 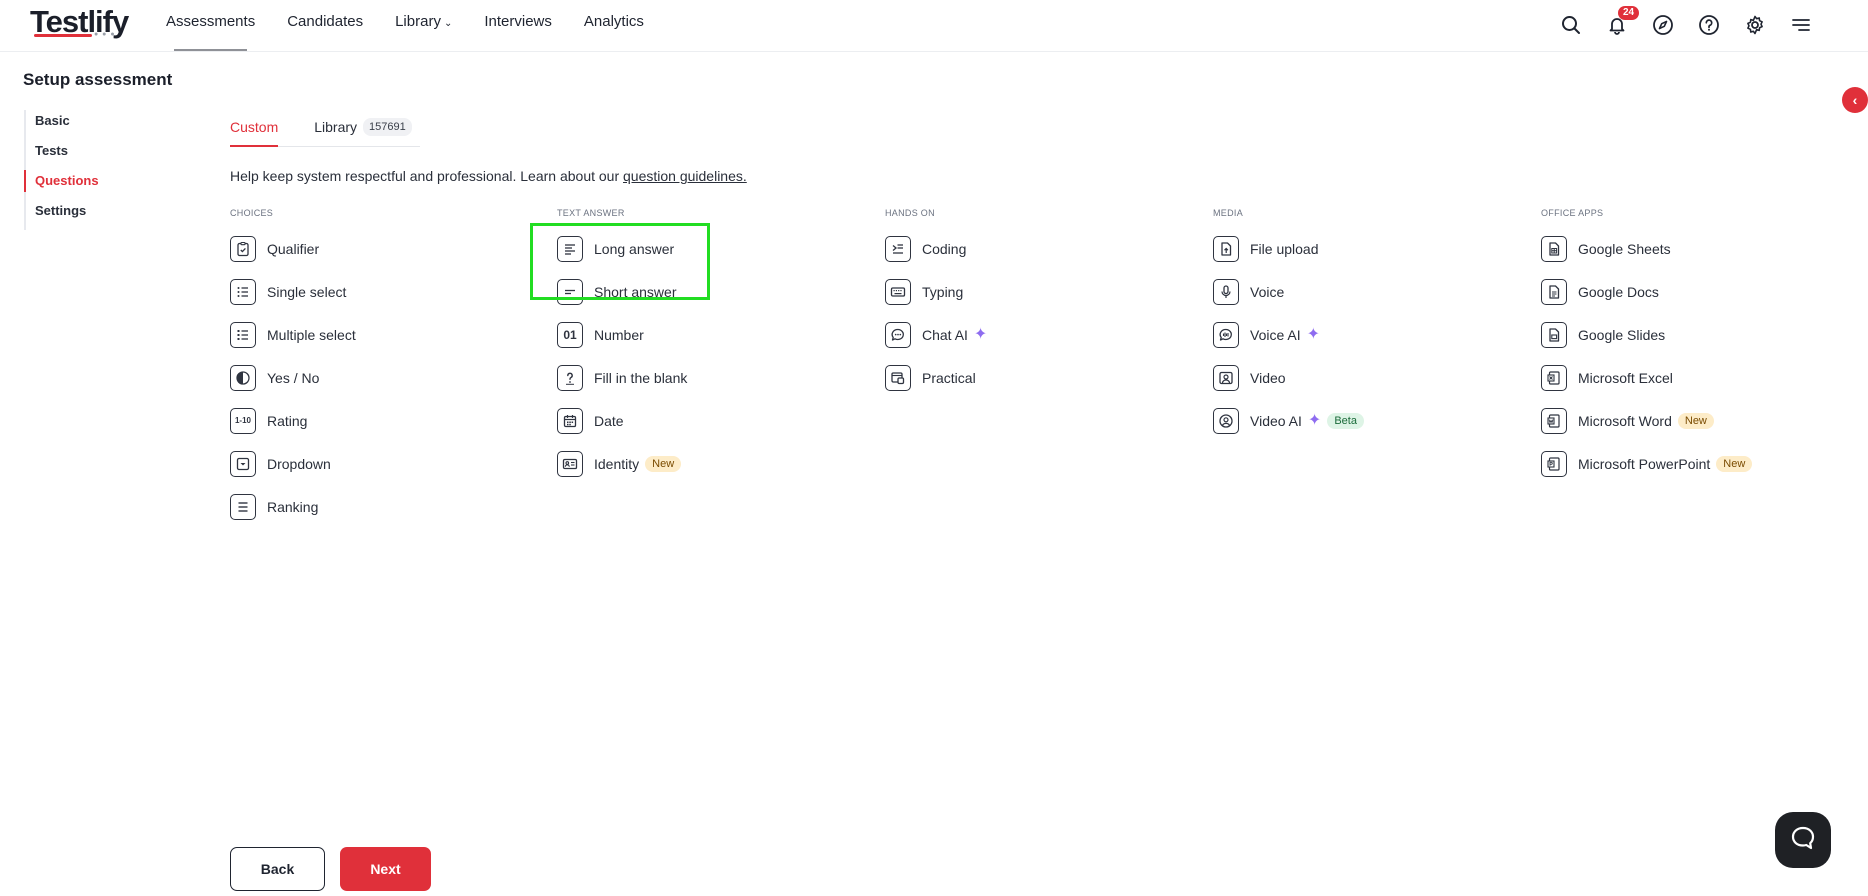 What do you see at coordinates (910, 213) in the screenshot?
I see `column-heading: HANDS ON` at bounding box center [910, 213].